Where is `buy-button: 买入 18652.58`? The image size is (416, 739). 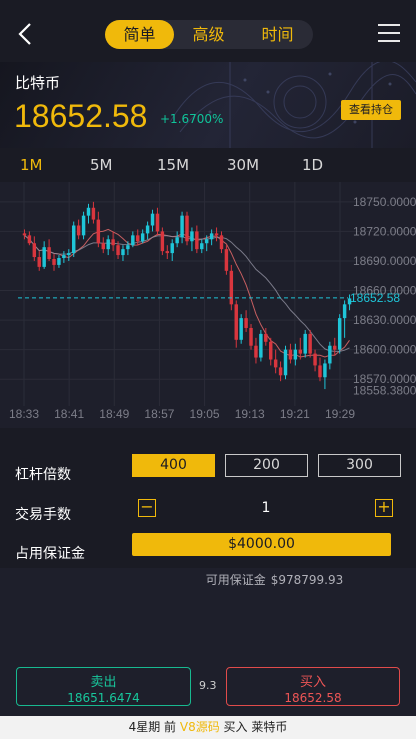 buy-button: 买入 18652.58 is located at coordinates (313, 686).